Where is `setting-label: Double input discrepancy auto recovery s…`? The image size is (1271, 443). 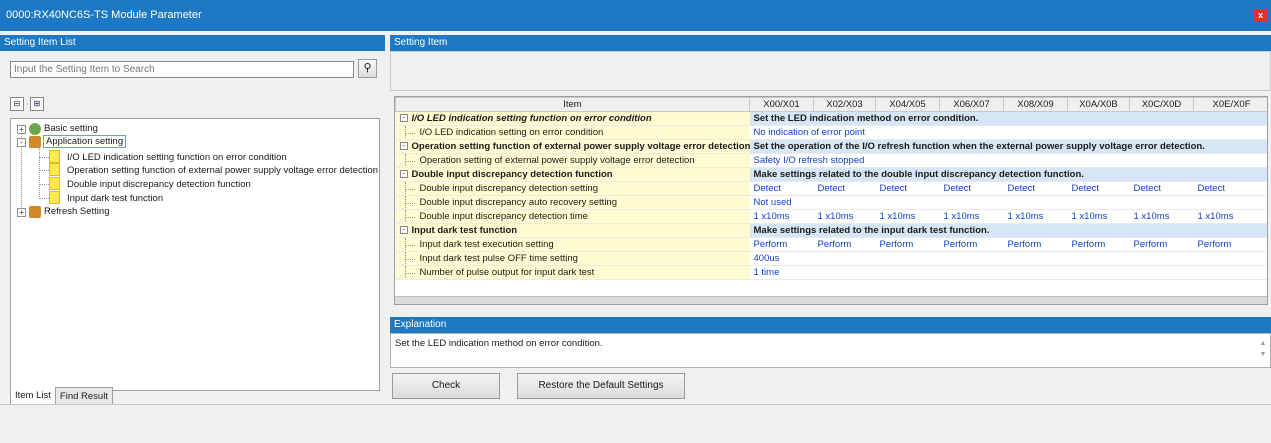
setting-label: Double input discrepancy auto recovery s… is located at coordinates (518, 202).